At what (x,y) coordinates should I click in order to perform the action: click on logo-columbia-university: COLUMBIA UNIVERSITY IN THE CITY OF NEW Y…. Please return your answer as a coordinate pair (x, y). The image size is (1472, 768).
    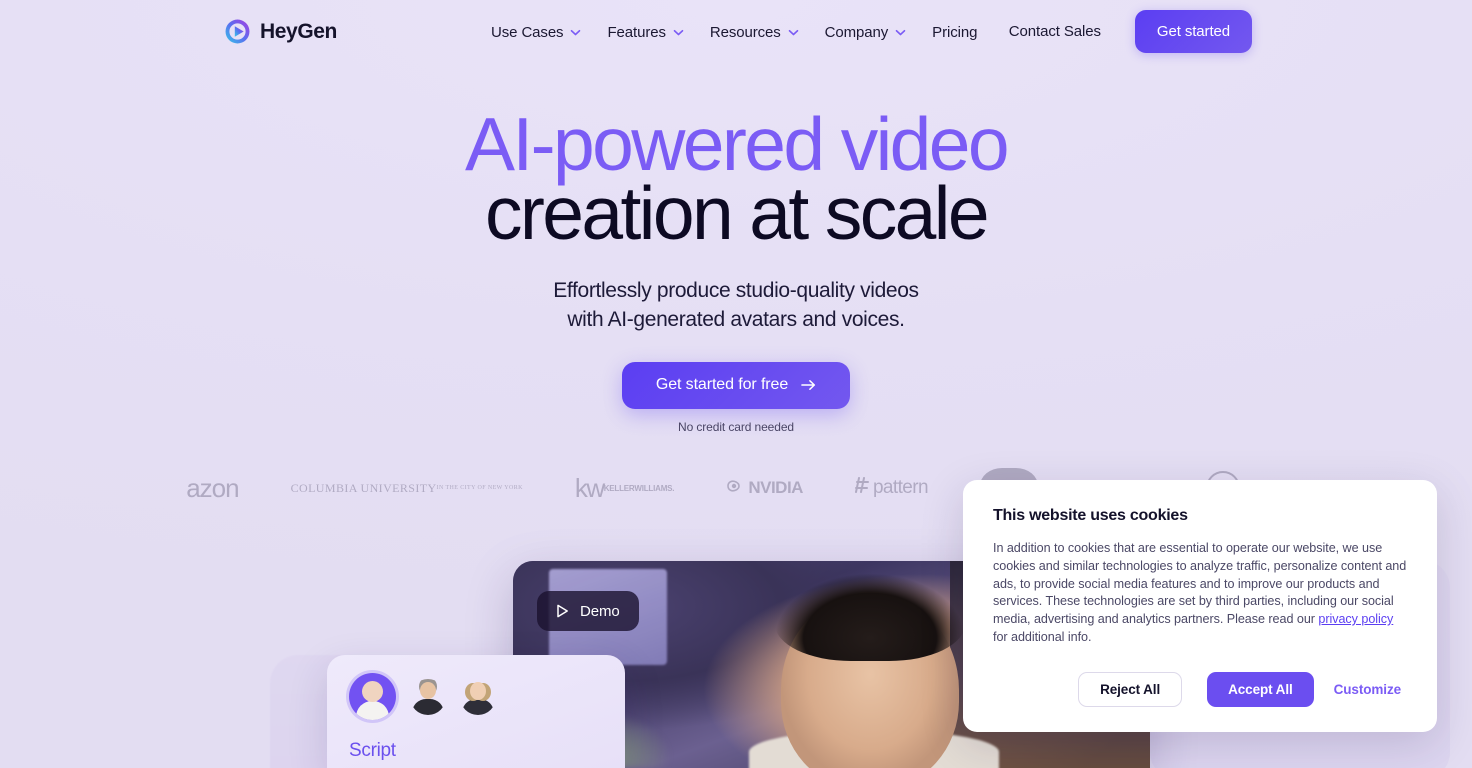
    Looking at the image, I should click on (407, 488).